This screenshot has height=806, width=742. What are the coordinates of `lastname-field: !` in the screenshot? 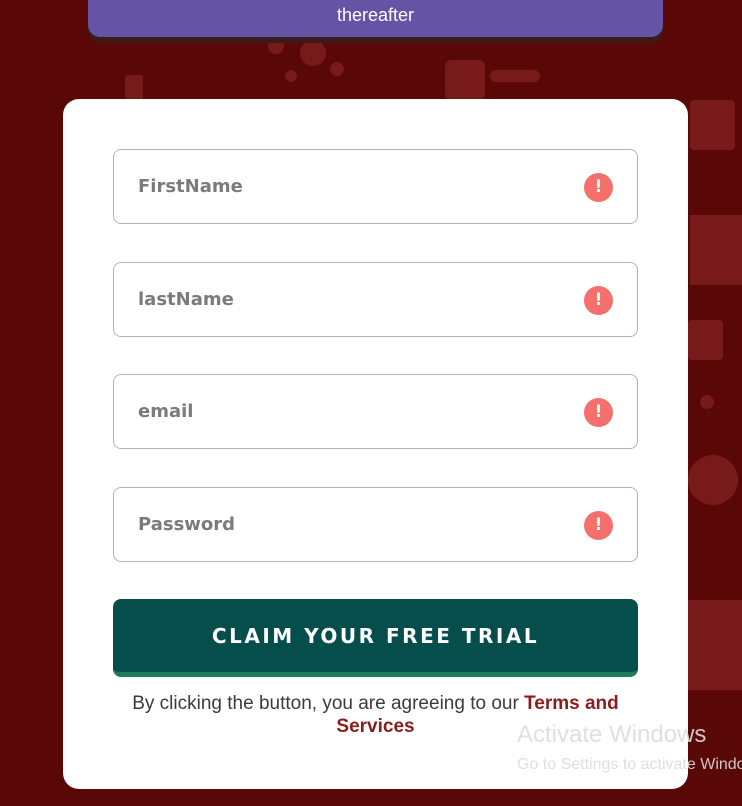 It's located at (375, 299).